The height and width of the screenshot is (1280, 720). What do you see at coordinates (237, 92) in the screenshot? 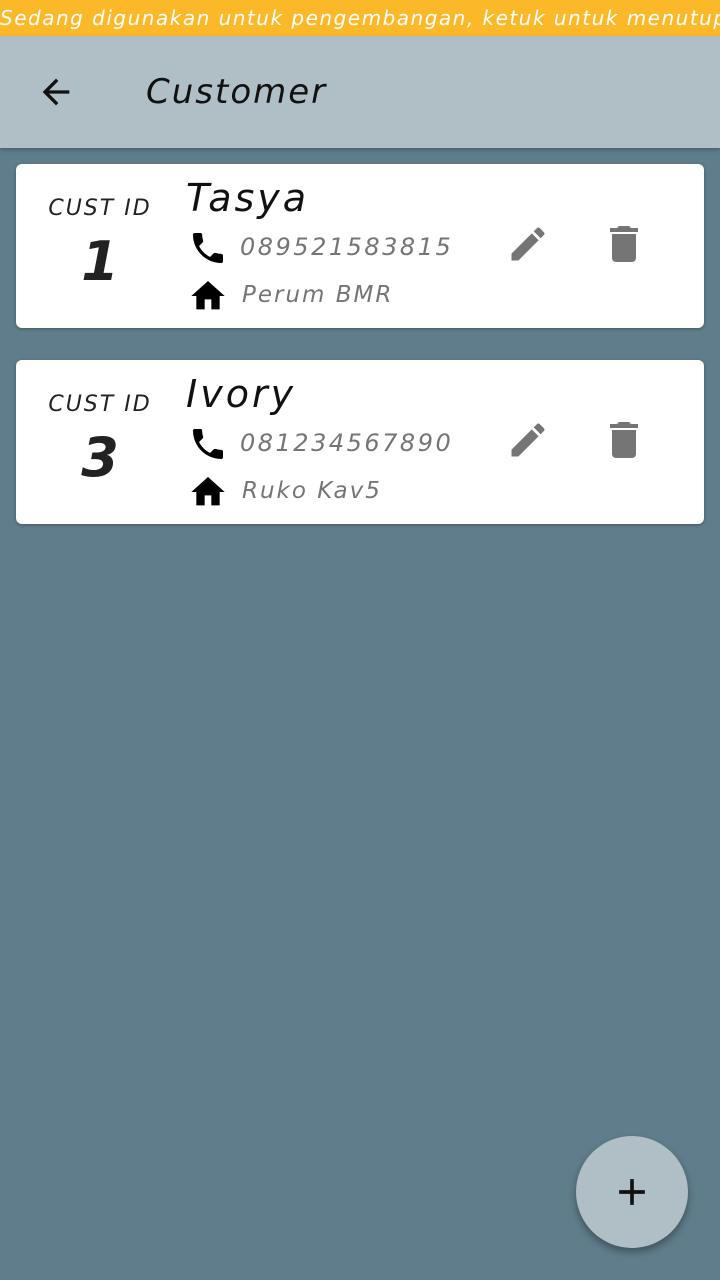
I see `page-title: Customer` at bounding box center [237, 92].